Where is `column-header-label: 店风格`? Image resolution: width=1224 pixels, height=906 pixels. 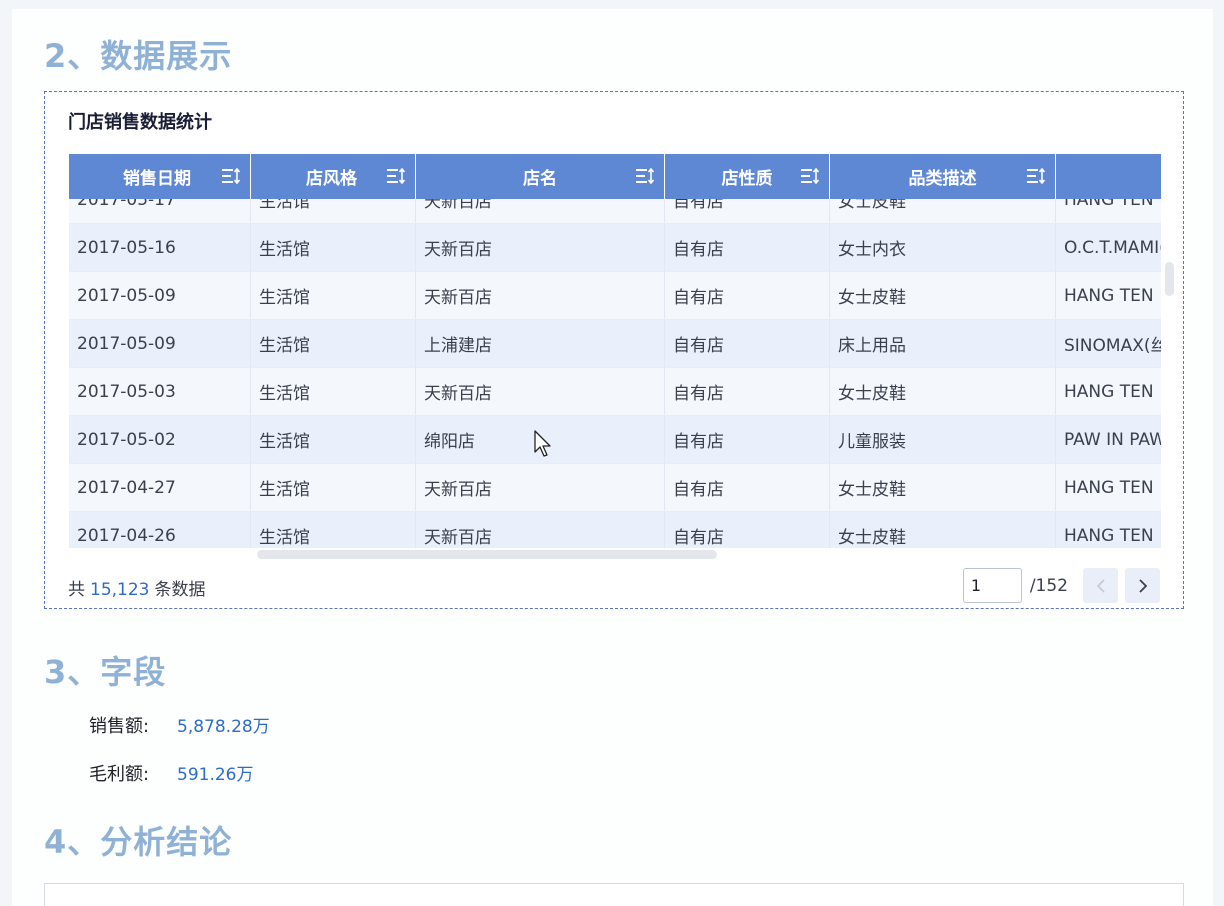 column-header-label: 店风格 is located at coordinates (331, 179).